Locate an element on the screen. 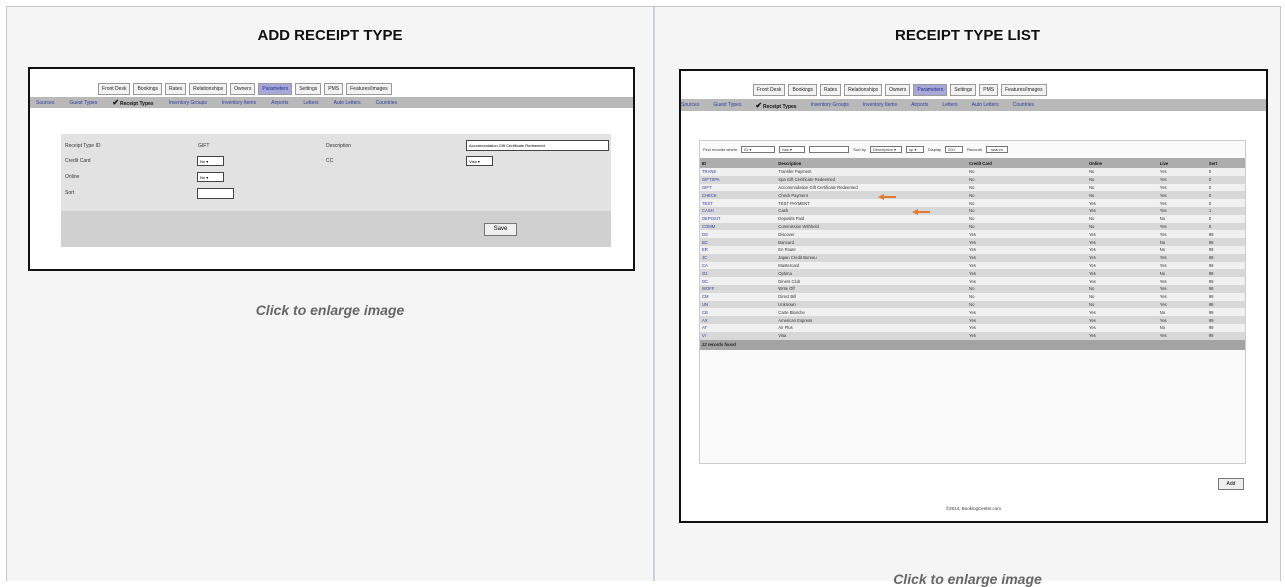 The image size is (1285, 587). filter-input is located at coordinates (829, 149).